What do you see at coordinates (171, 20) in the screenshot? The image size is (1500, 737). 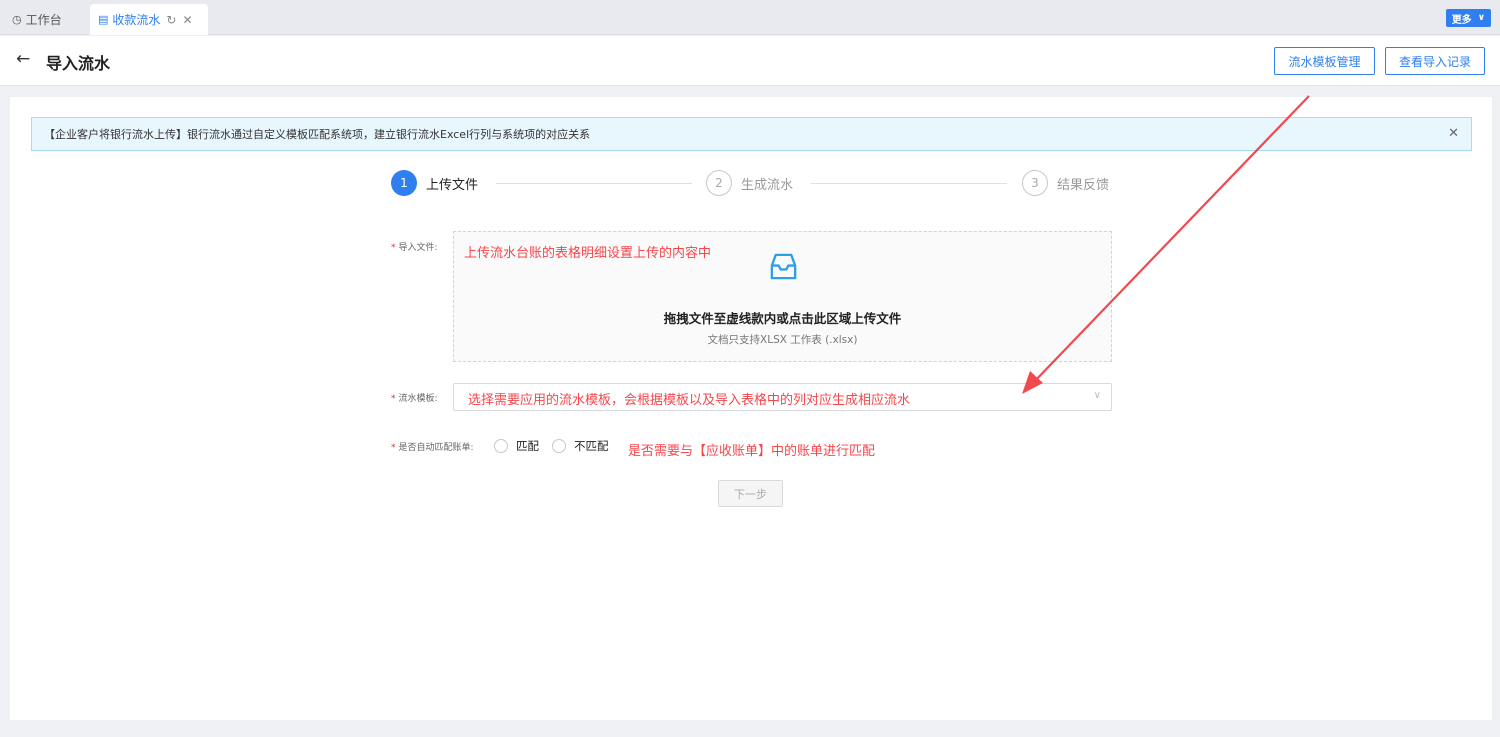 I see `refresh-icon: ↻` at bounding box center [171, 20].